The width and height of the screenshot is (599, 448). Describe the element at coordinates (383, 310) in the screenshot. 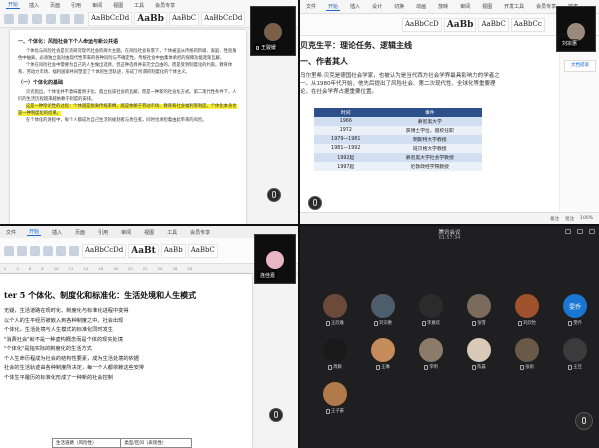

I see `participant-tile: 刘宗惠` at that location.